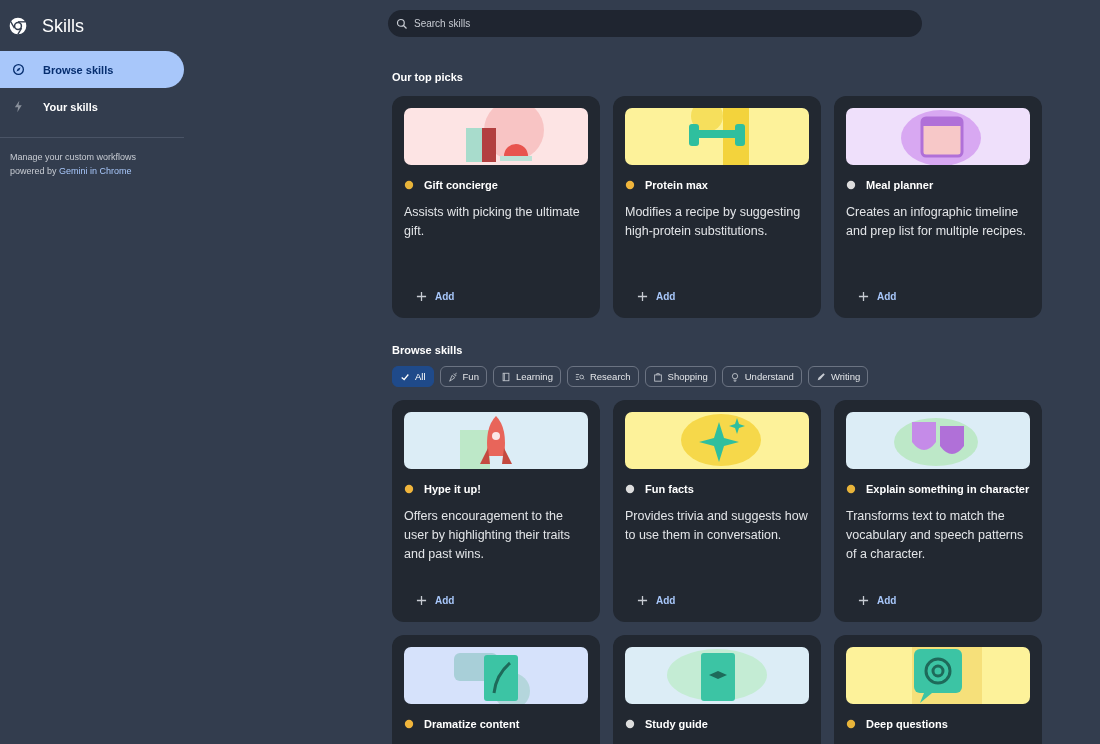  Describe the element at coordinates (579, 376) in the screenshot. I see `list-search-icon` at that location.